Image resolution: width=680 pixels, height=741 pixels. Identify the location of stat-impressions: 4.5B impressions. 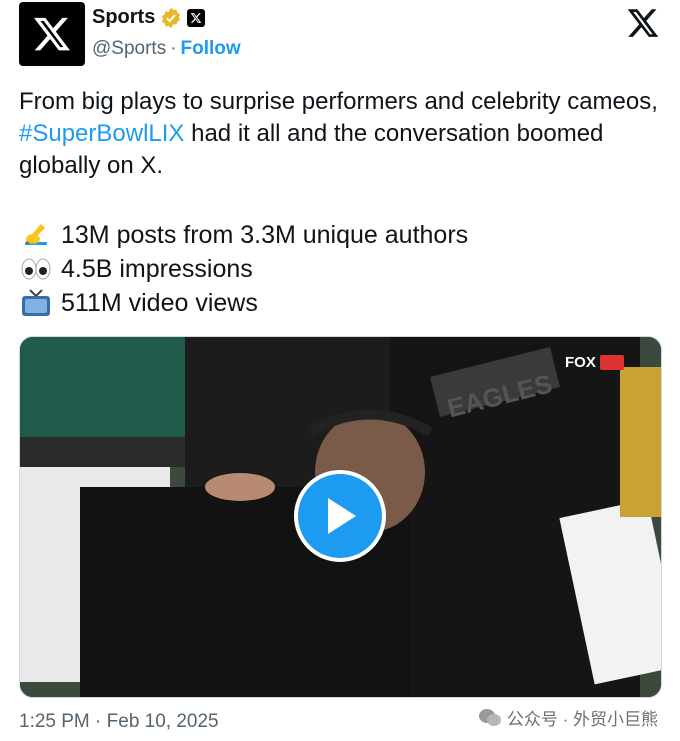
(243, 269).